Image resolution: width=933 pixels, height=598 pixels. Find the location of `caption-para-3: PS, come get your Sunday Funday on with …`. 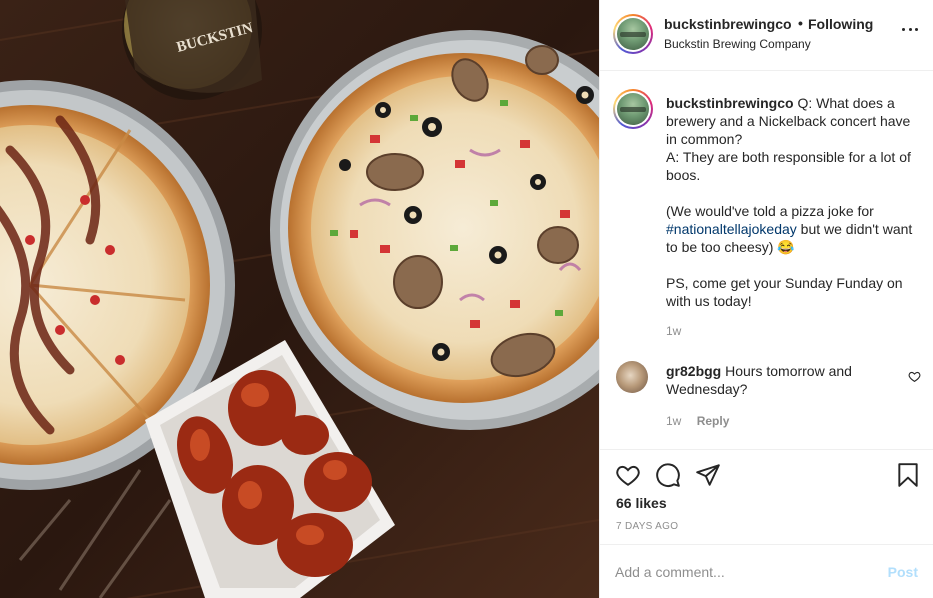

caption-para-3: PS, come get your Sunday Funday on with … is located at coordinates (786, 292).